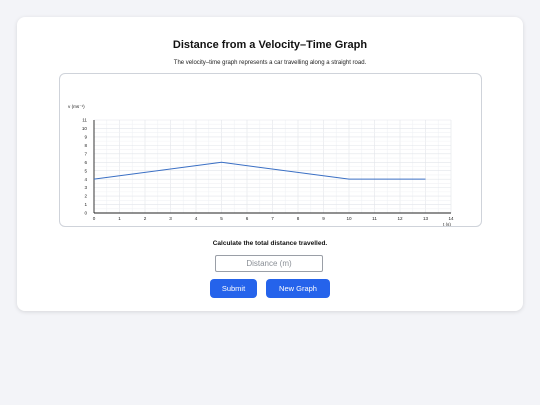 The height and width of the screenshot is (405, 540). I want to click on x-tick-label: 8, so click(298, 218).